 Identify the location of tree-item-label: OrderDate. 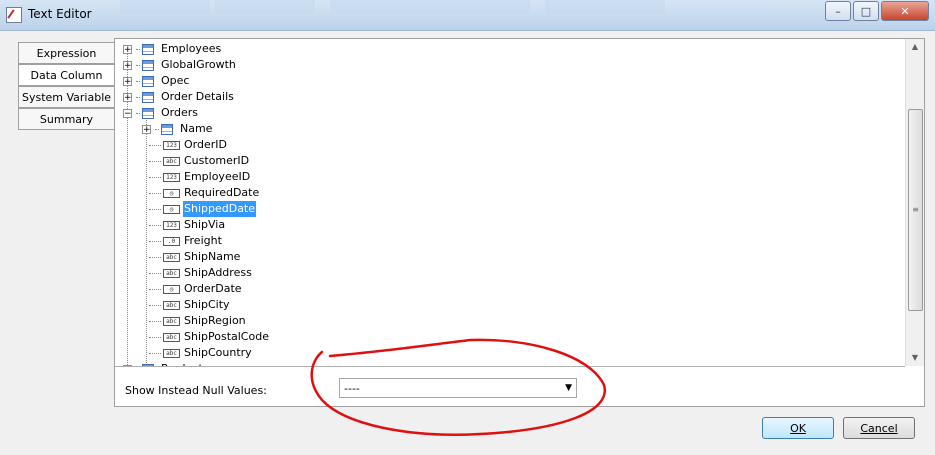
(213, 288).